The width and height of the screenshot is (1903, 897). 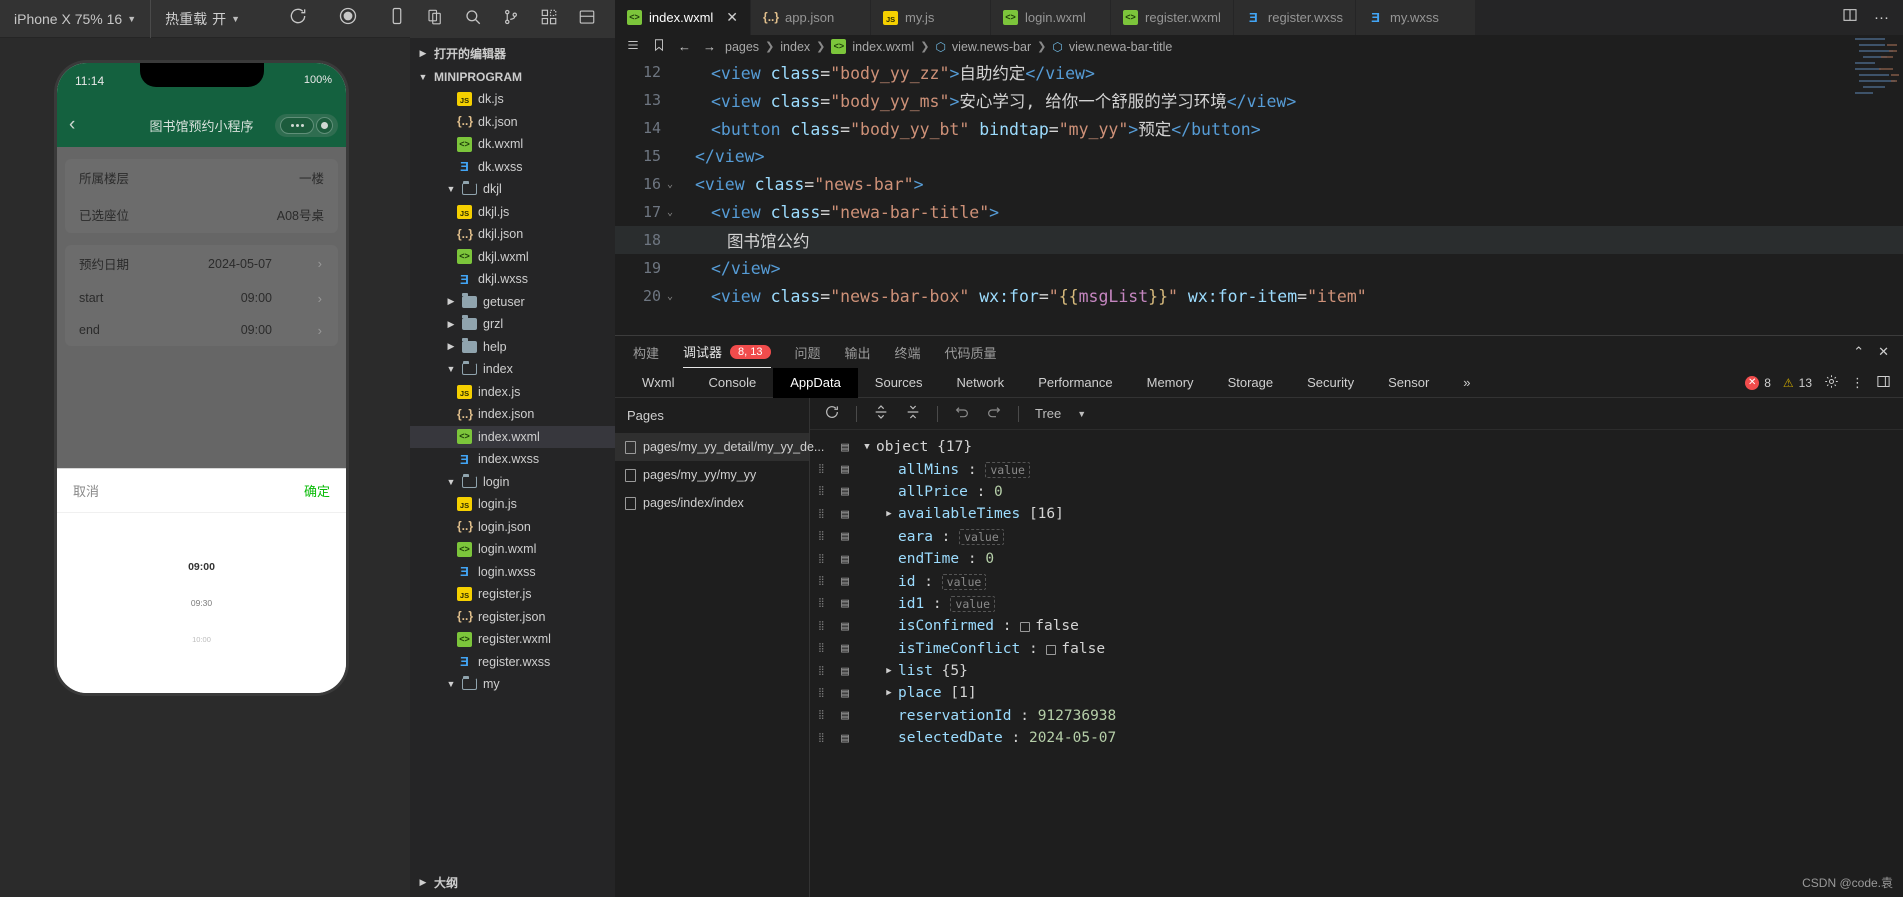 I want to click on warning-count: ⚠ 13, so click(x=1797, y=383).